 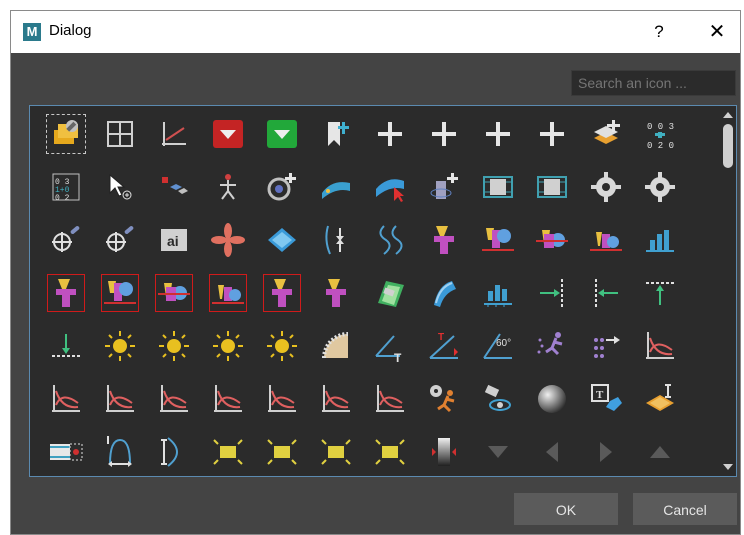 I want to click on matrix-small-icon: 0 0 3 0 2 0, so click(x=660, y=134).